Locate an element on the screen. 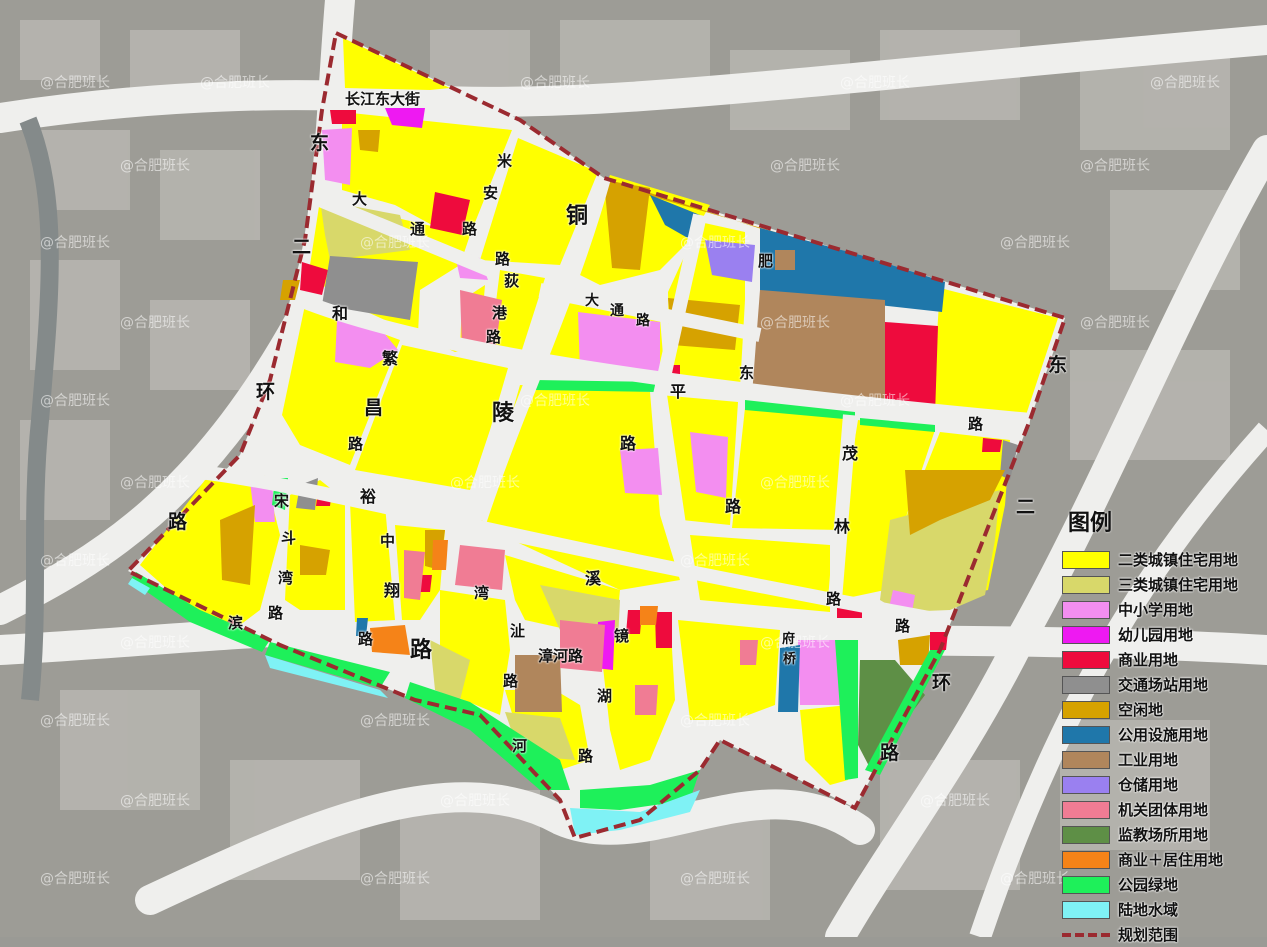 The image size is (1267, 947). legend-label: 三类城镇住宅用地 is located at coordinates (1178, 585).